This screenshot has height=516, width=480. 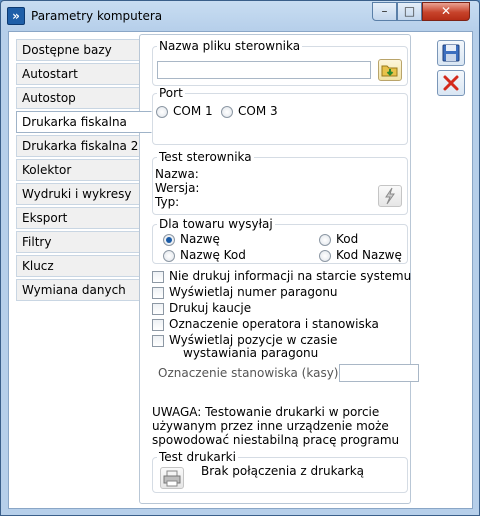 I want to click on com1-label: COM 1, so click(x=193, y=111).